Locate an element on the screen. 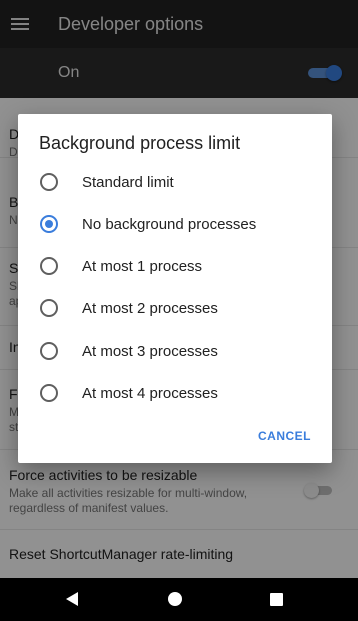 This screenshot has height=621, width=358. option-label: At most 1 process is located at coordinates (142, 266).